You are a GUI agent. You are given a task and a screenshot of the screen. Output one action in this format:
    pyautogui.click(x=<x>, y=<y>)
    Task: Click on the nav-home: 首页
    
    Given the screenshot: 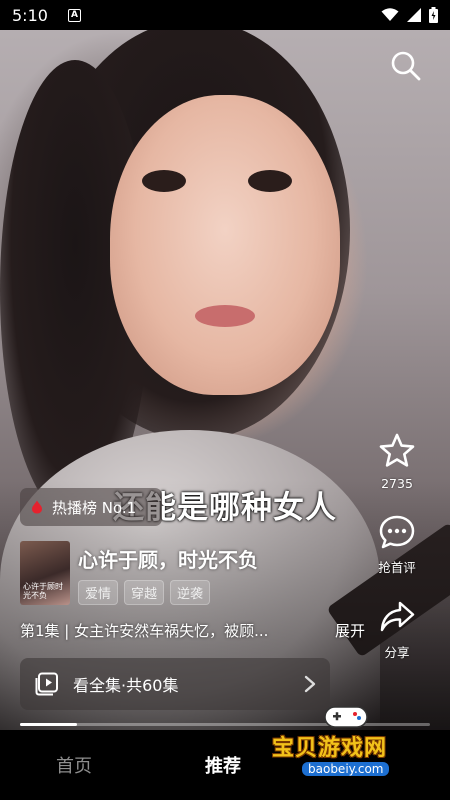 What is the action you would take?
    pyautogui.click(x=74, y=765)
    